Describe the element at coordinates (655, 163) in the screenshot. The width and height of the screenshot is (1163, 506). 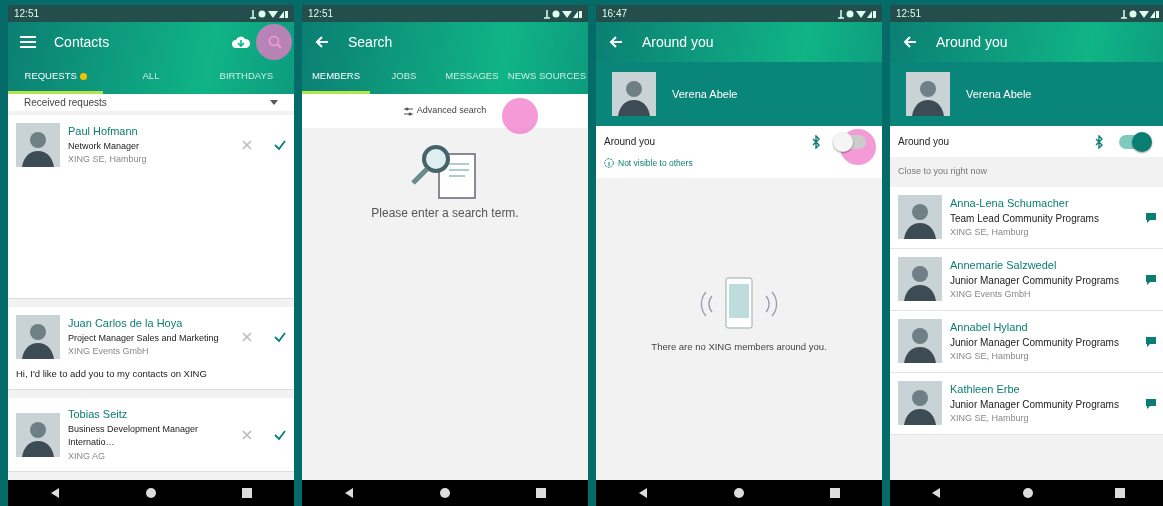
I see `visibility-hint: Not visible to others` at that location.